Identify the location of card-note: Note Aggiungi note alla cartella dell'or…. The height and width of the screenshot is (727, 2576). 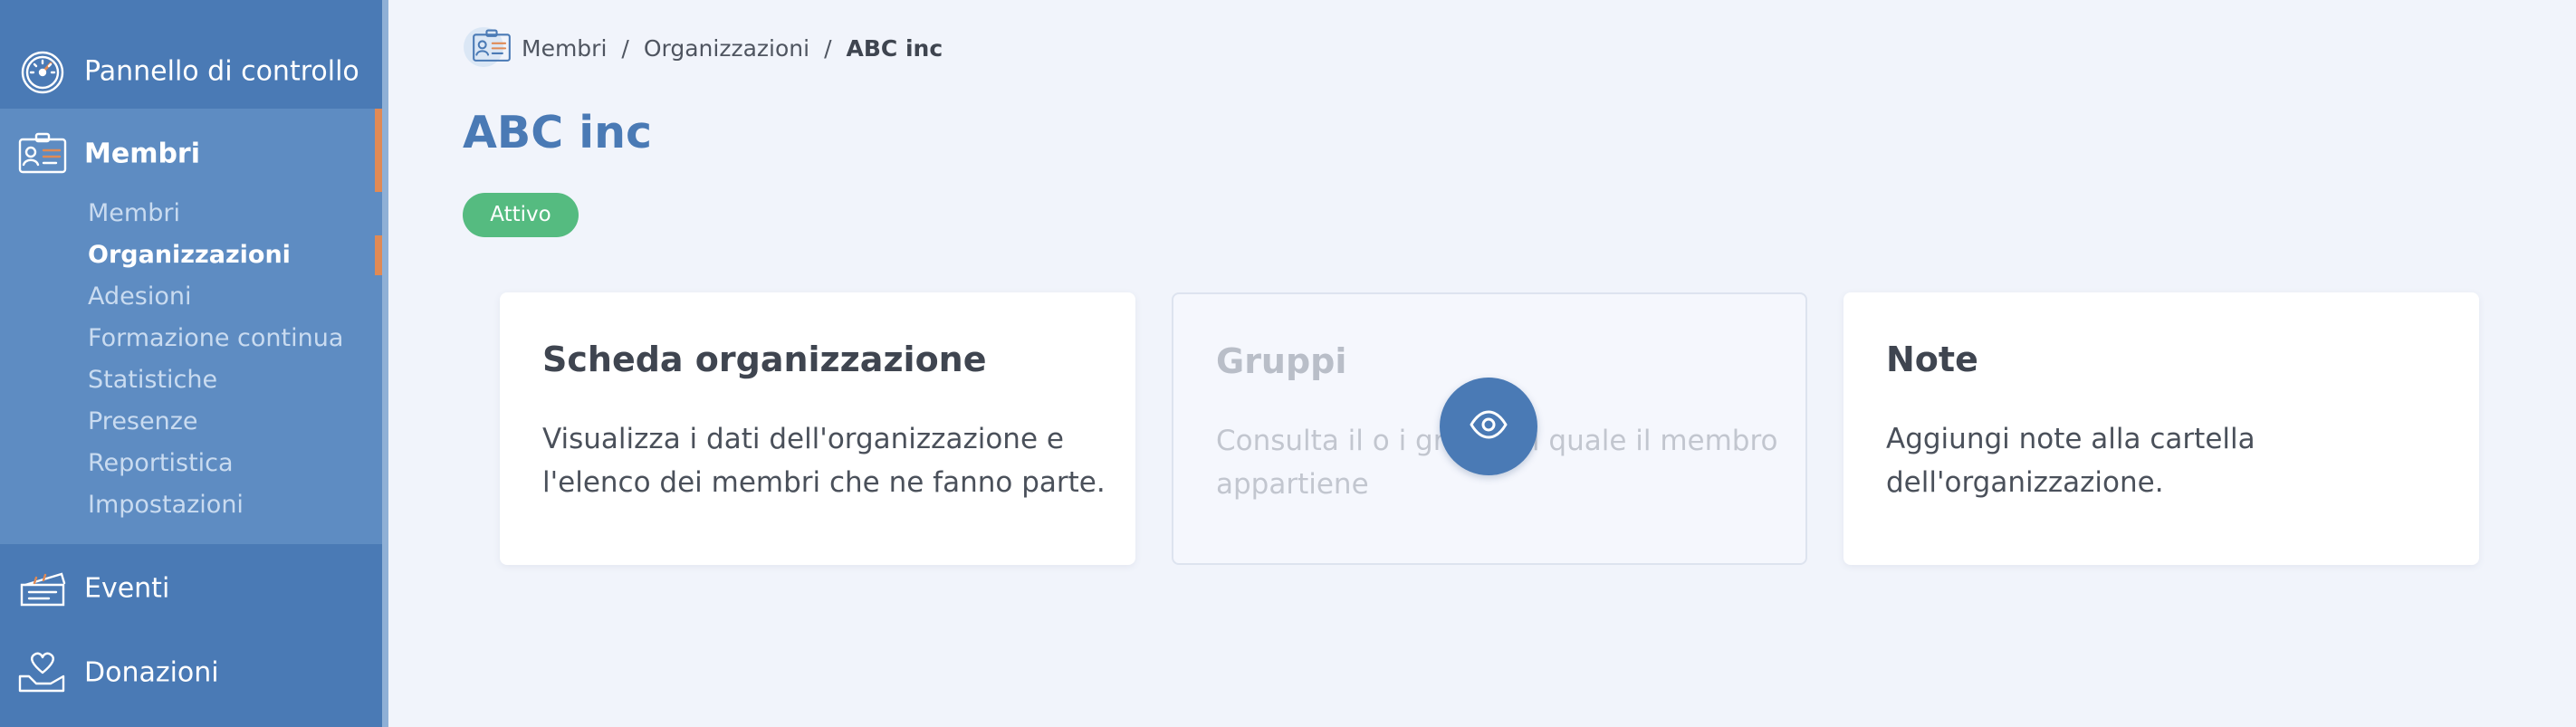
(2161, 428).